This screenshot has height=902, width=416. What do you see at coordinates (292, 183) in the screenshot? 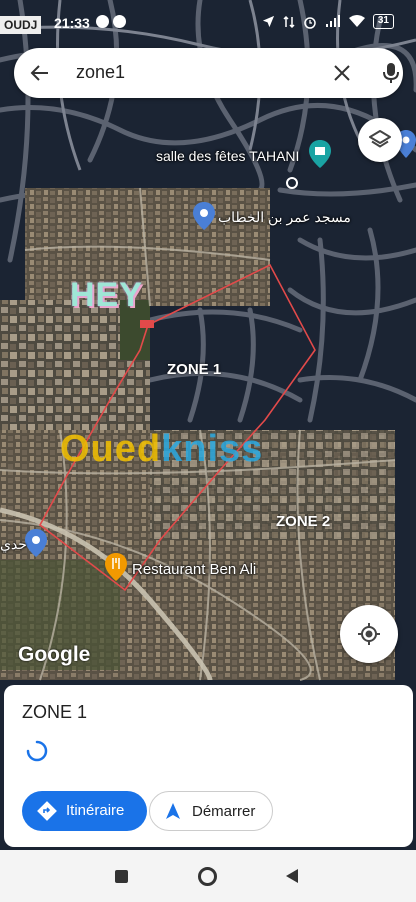
I see `roundabout-icon` at bounding box center [292, 183].